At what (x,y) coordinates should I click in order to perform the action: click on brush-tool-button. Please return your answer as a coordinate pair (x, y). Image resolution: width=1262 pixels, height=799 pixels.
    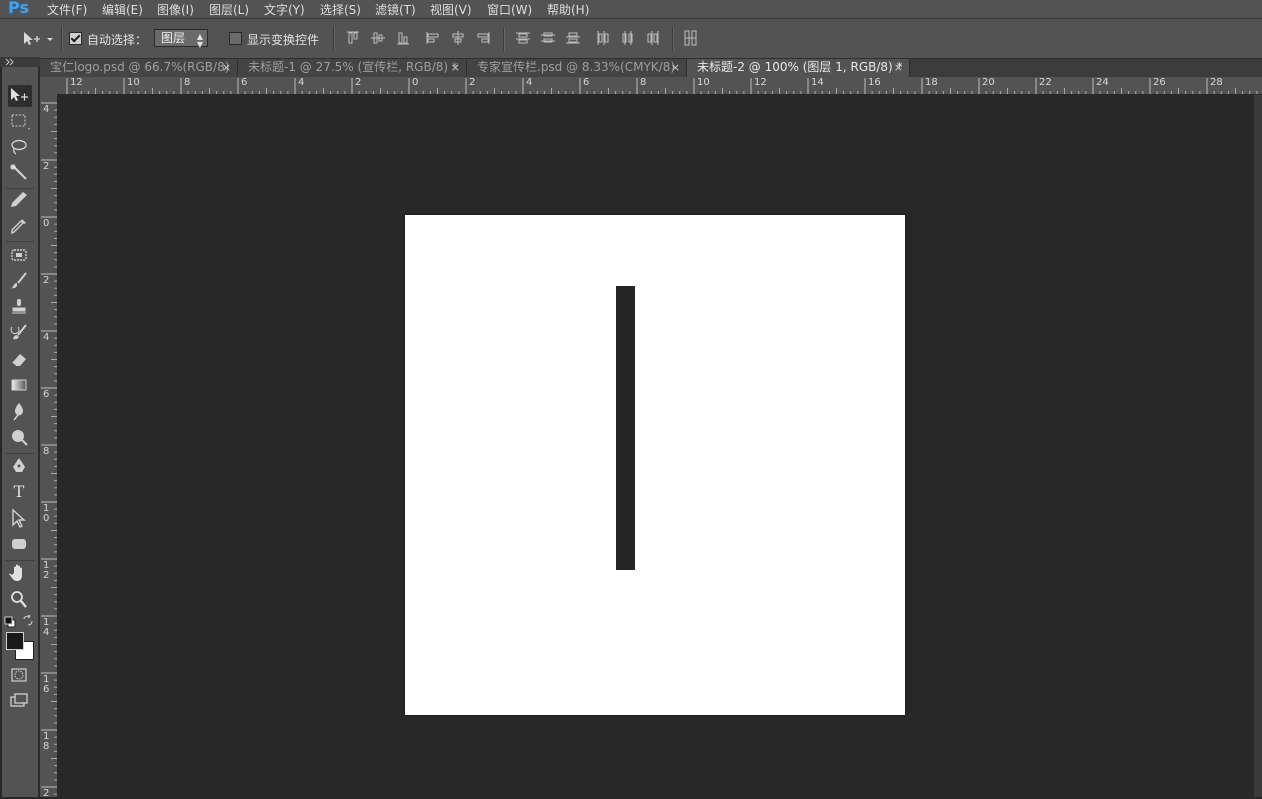
    Looking at the image, I should click on (20, 282).